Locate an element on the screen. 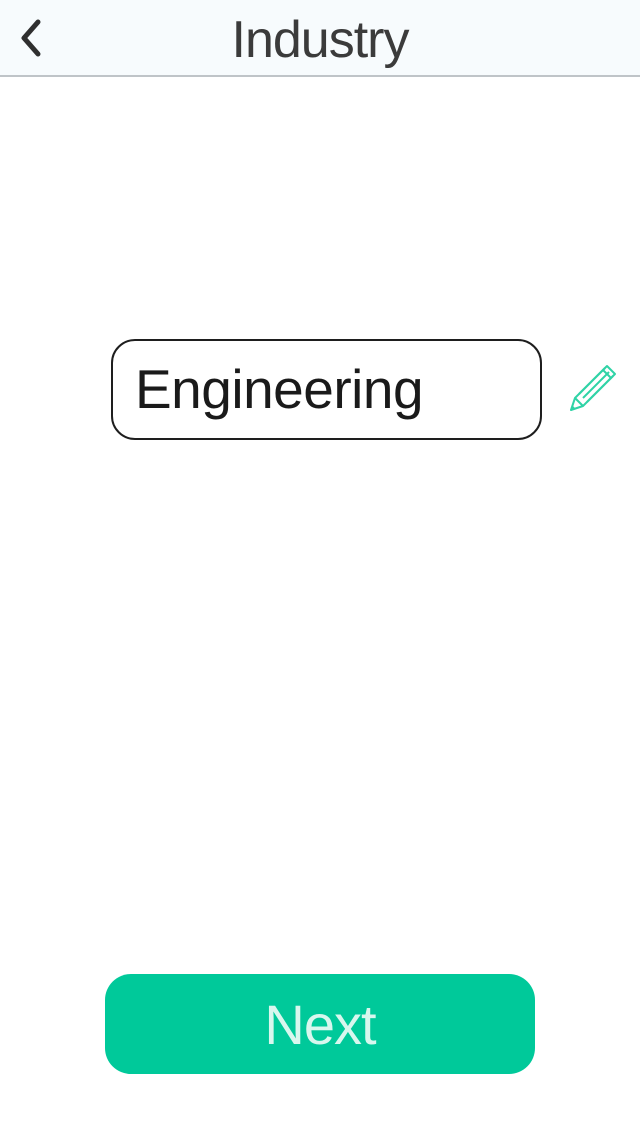 This screenshot has height=1136, width=640. industry-value: Engineering is located at coordinates (279, 389).